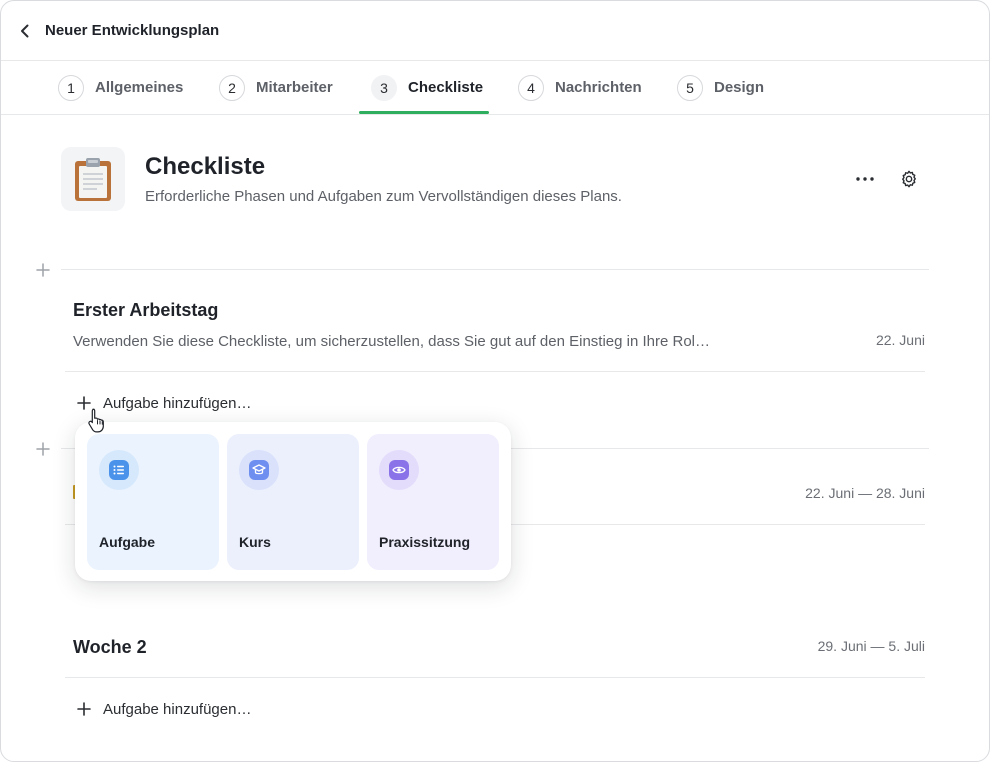 The image size is (990, 762). Describe the element at coordinates (84, 709) in the screenshot. I see `plus-icon` at that location.